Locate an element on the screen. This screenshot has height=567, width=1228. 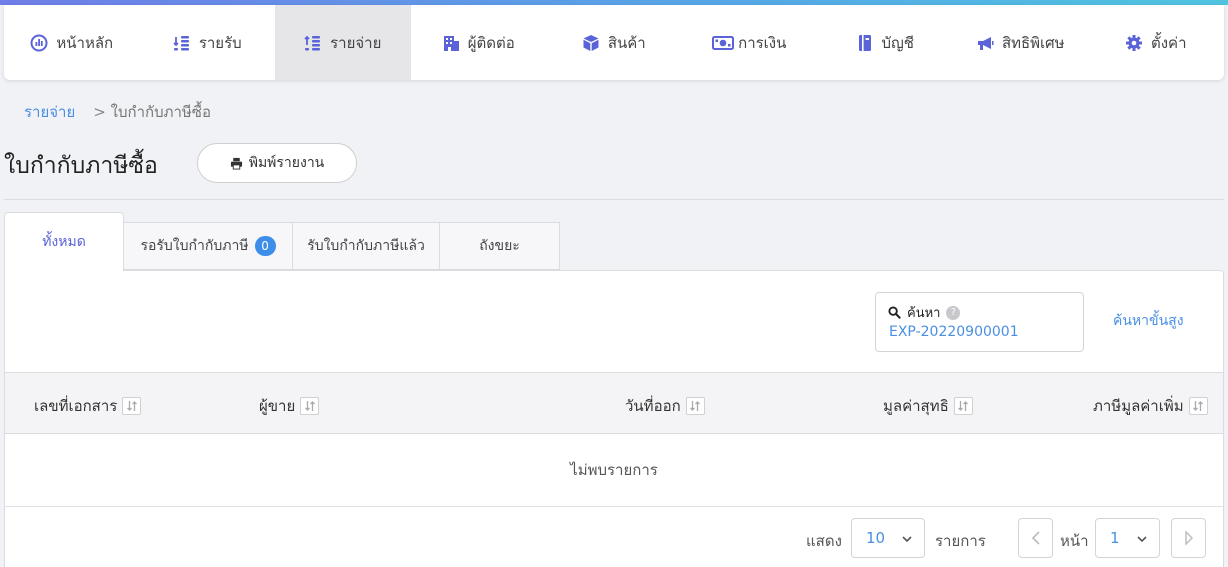
nav-item-expense: รายจ่าย is located at coordinates (343, 42).